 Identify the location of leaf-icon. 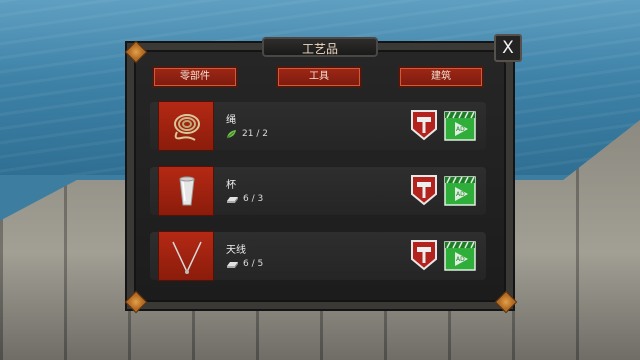
(231, 134).